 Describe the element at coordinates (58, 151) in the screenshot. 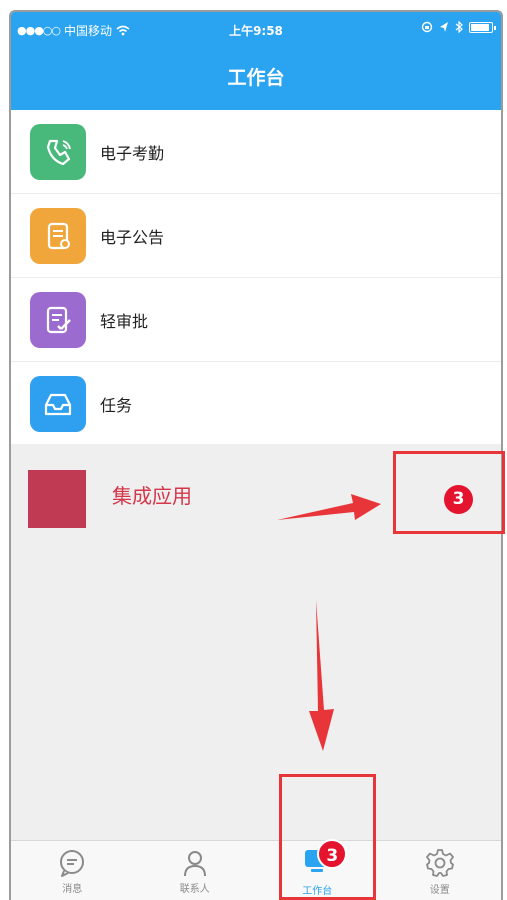

I see `phone-icon` at that location.